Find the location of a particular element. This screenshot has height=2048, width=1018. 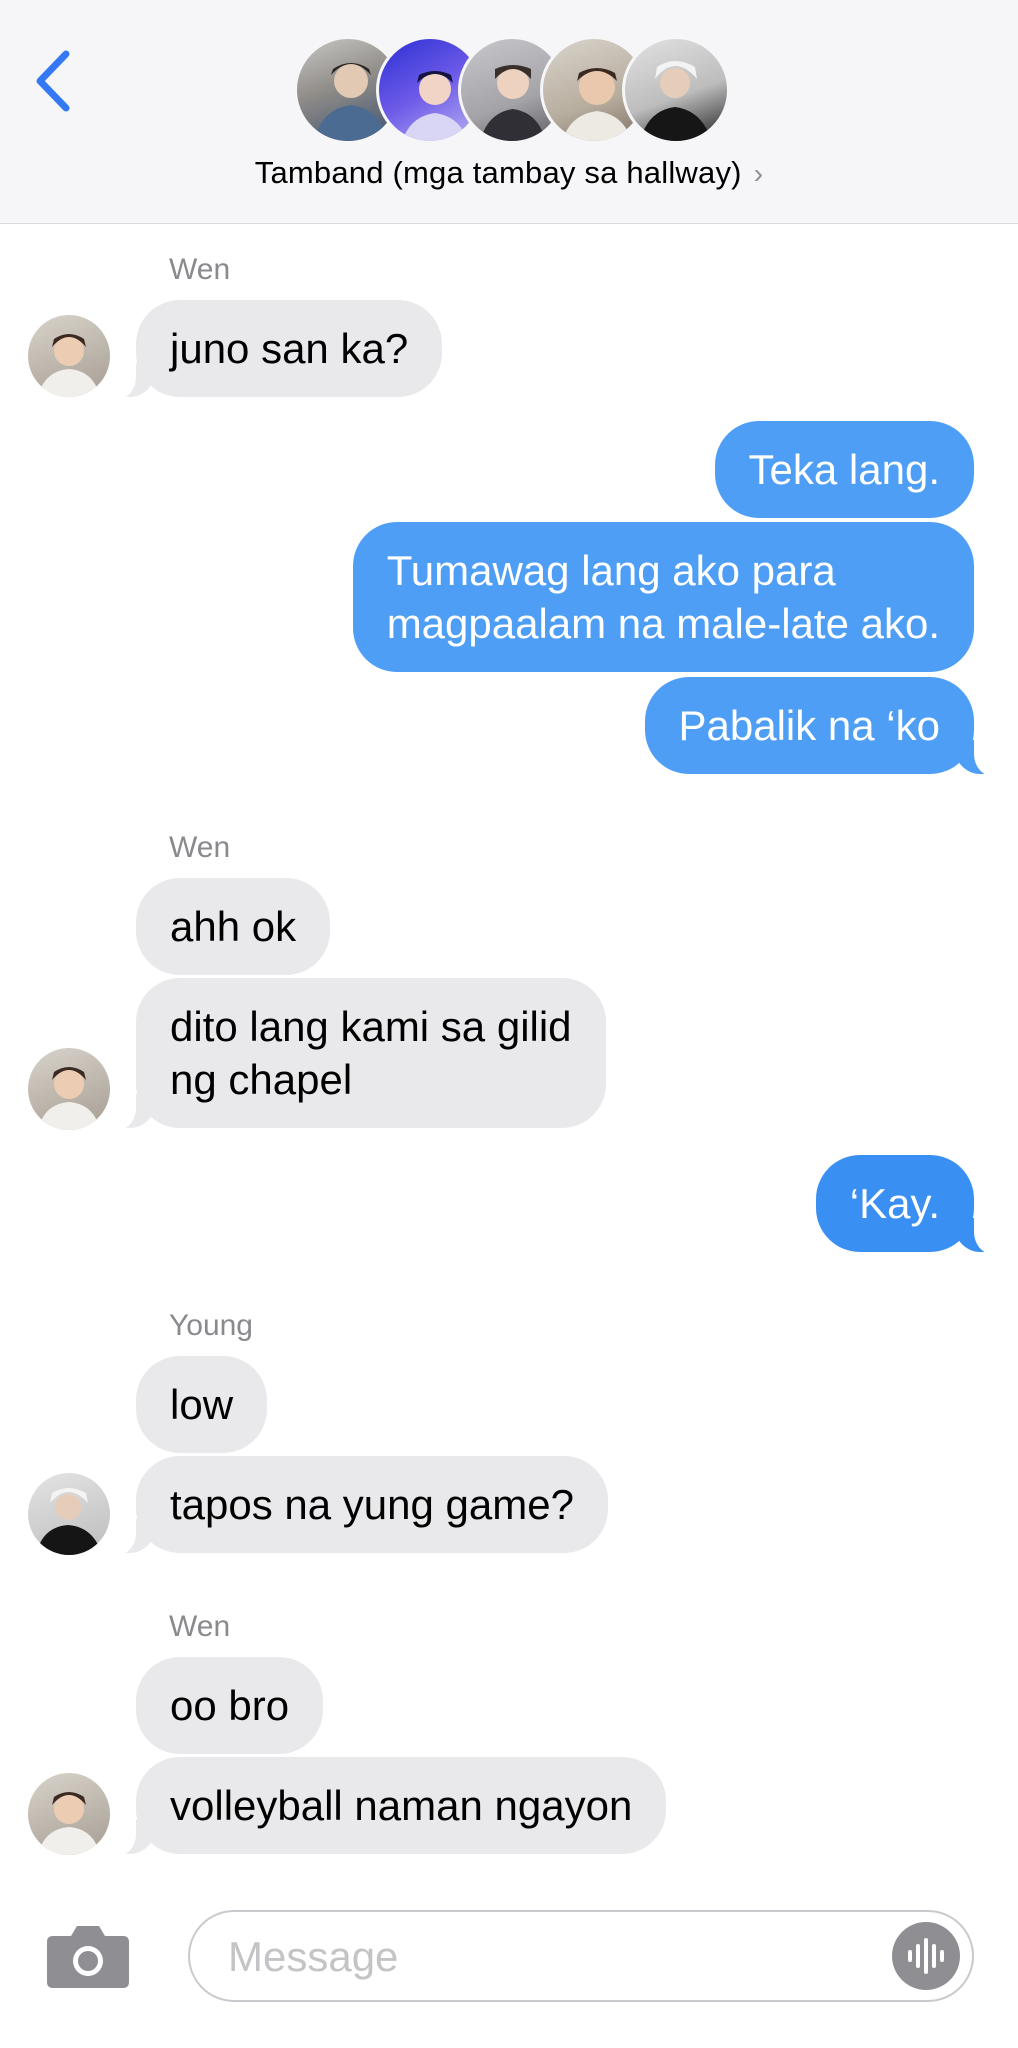

message-bubble-incoming: tapos na yung game? is located at coordinates (359, 1505).